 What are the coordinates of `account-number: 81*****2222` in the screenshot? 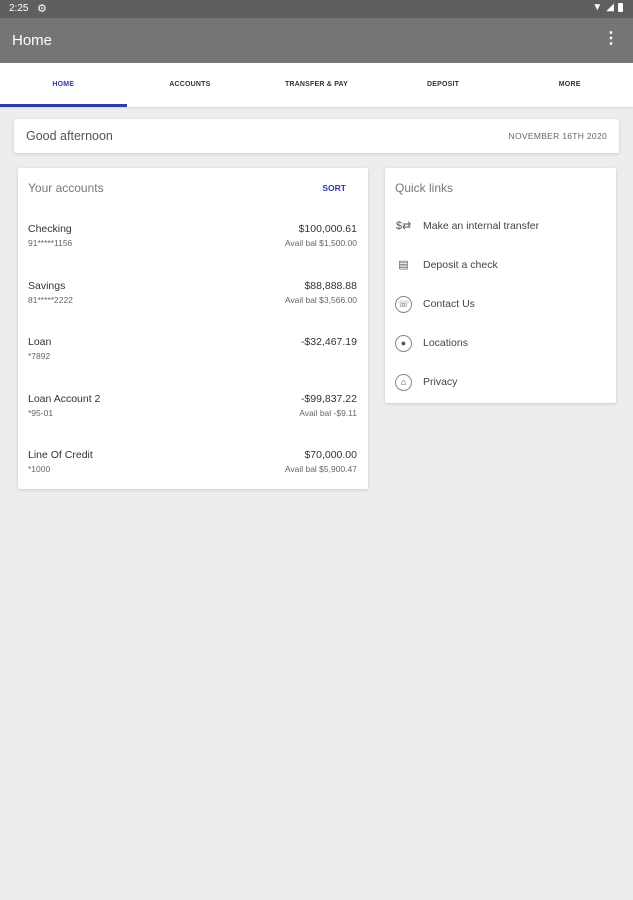 It's located at (50, 300).